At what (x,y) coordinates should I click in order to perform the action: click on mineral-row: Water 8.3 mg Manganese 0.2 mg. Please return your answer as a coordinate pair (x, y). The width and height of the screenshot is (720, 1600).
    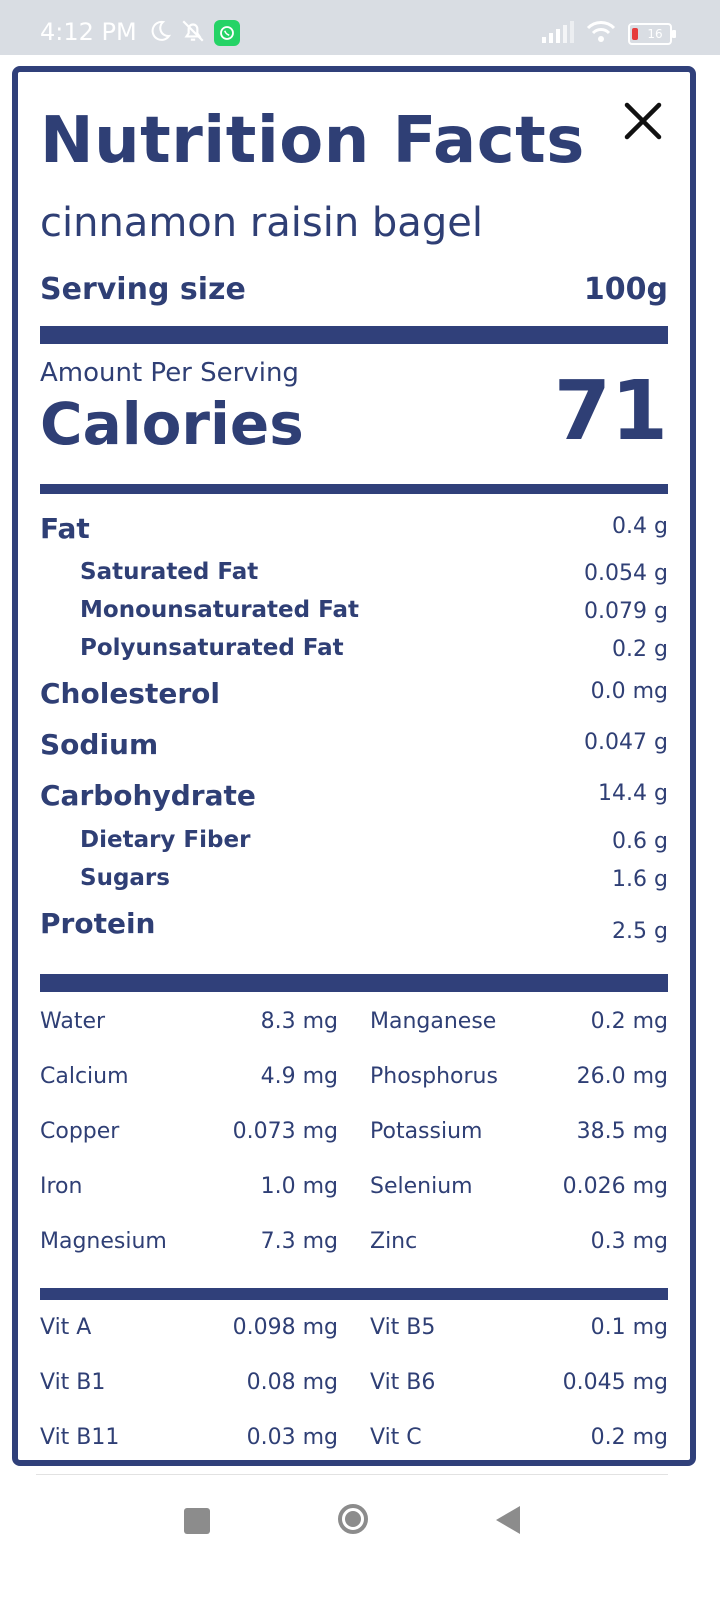
    Looking at the image, I should click on (354, 1026).